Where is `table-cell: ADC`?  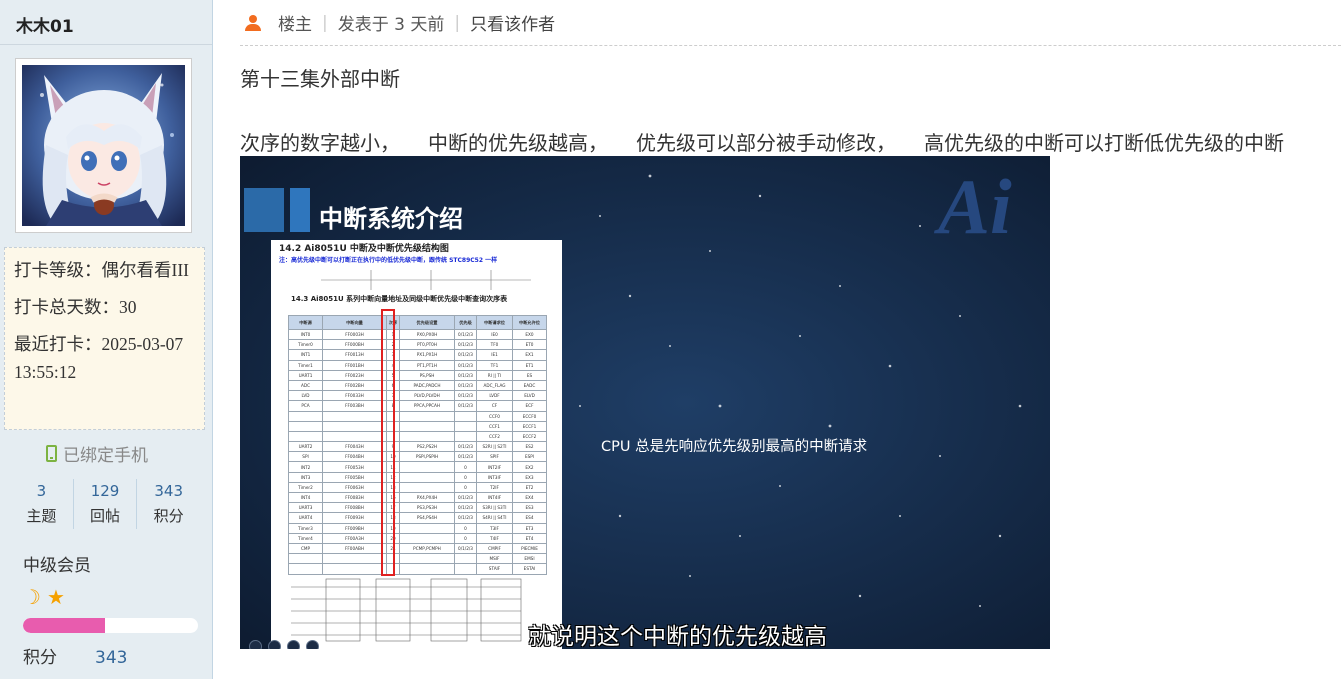
table-cell: ADC is located at coordinates (305, 385).